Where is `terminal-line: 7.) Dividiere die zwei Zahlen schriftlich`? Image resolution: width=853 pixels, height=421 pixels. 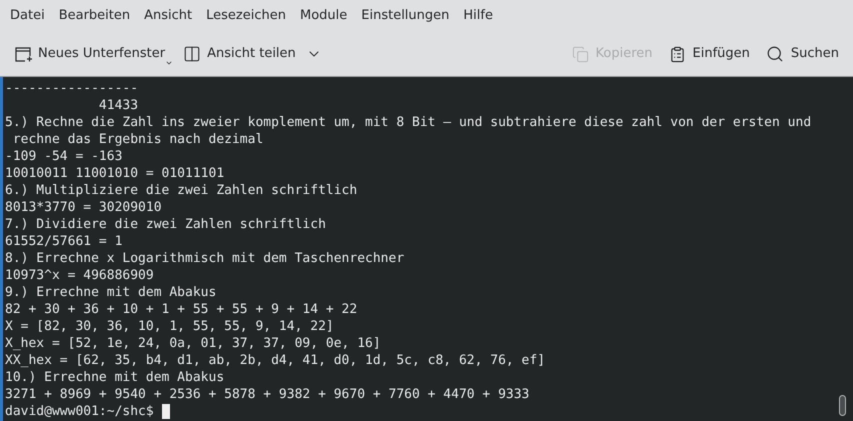 terminal-line: 7.) Dividiere die zwei Zahlen schriftlich is located at coordinates (165, 224).